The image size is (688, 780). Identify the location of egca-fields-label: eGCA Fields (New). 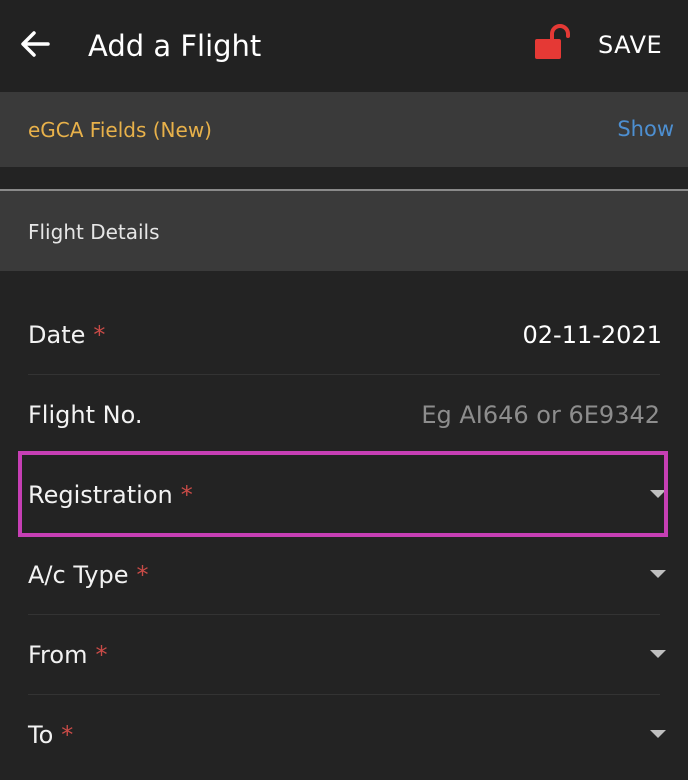
(120, 130).